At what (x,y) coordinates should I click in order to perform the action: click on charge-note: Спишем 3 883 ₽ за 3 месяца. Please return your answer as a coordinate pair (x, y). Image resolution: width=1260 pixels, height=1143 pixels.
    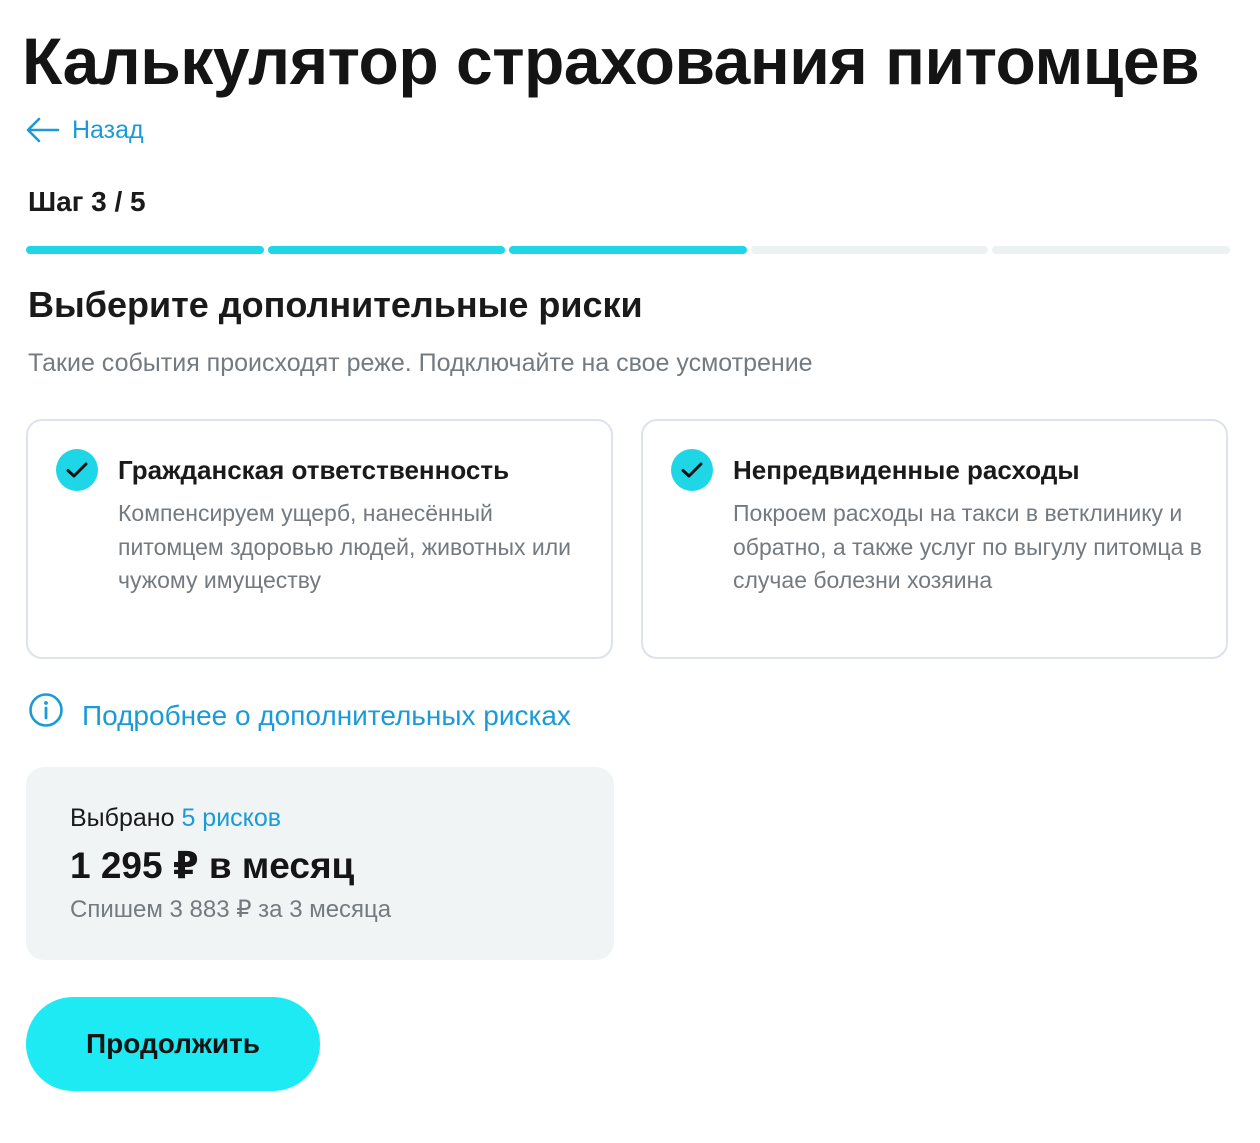
    Looking at the image, I should click on (231, 909).